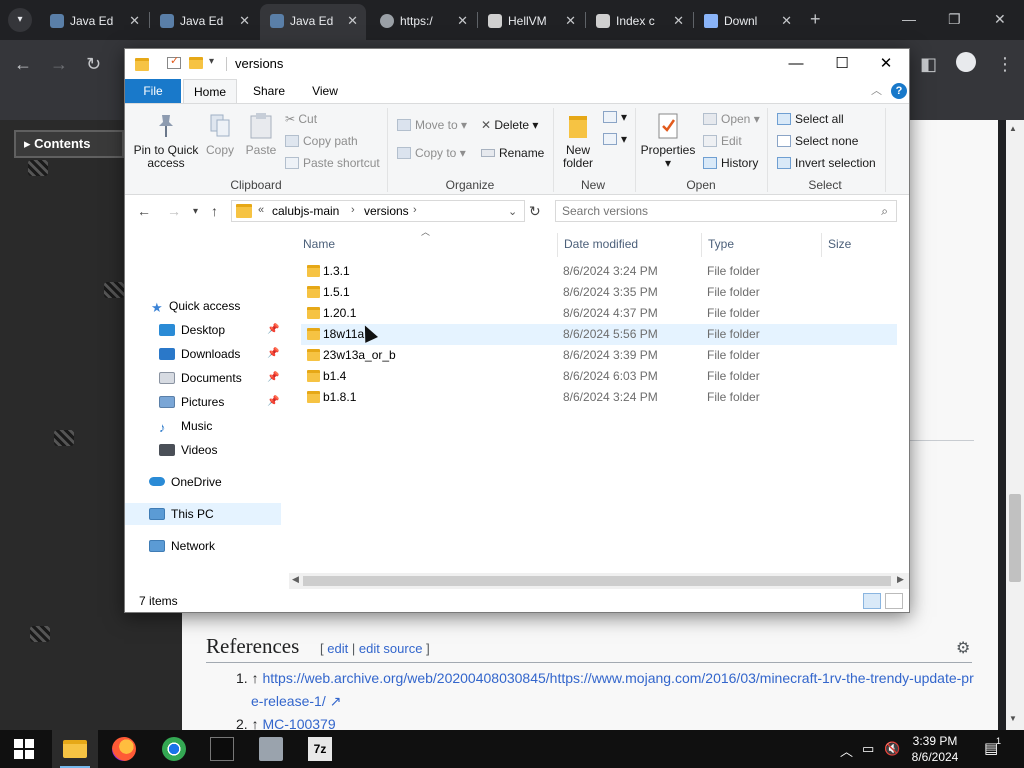 The image size is (1024, 768). I want to click on nav-downloads: Downloads, so click(199, 354).